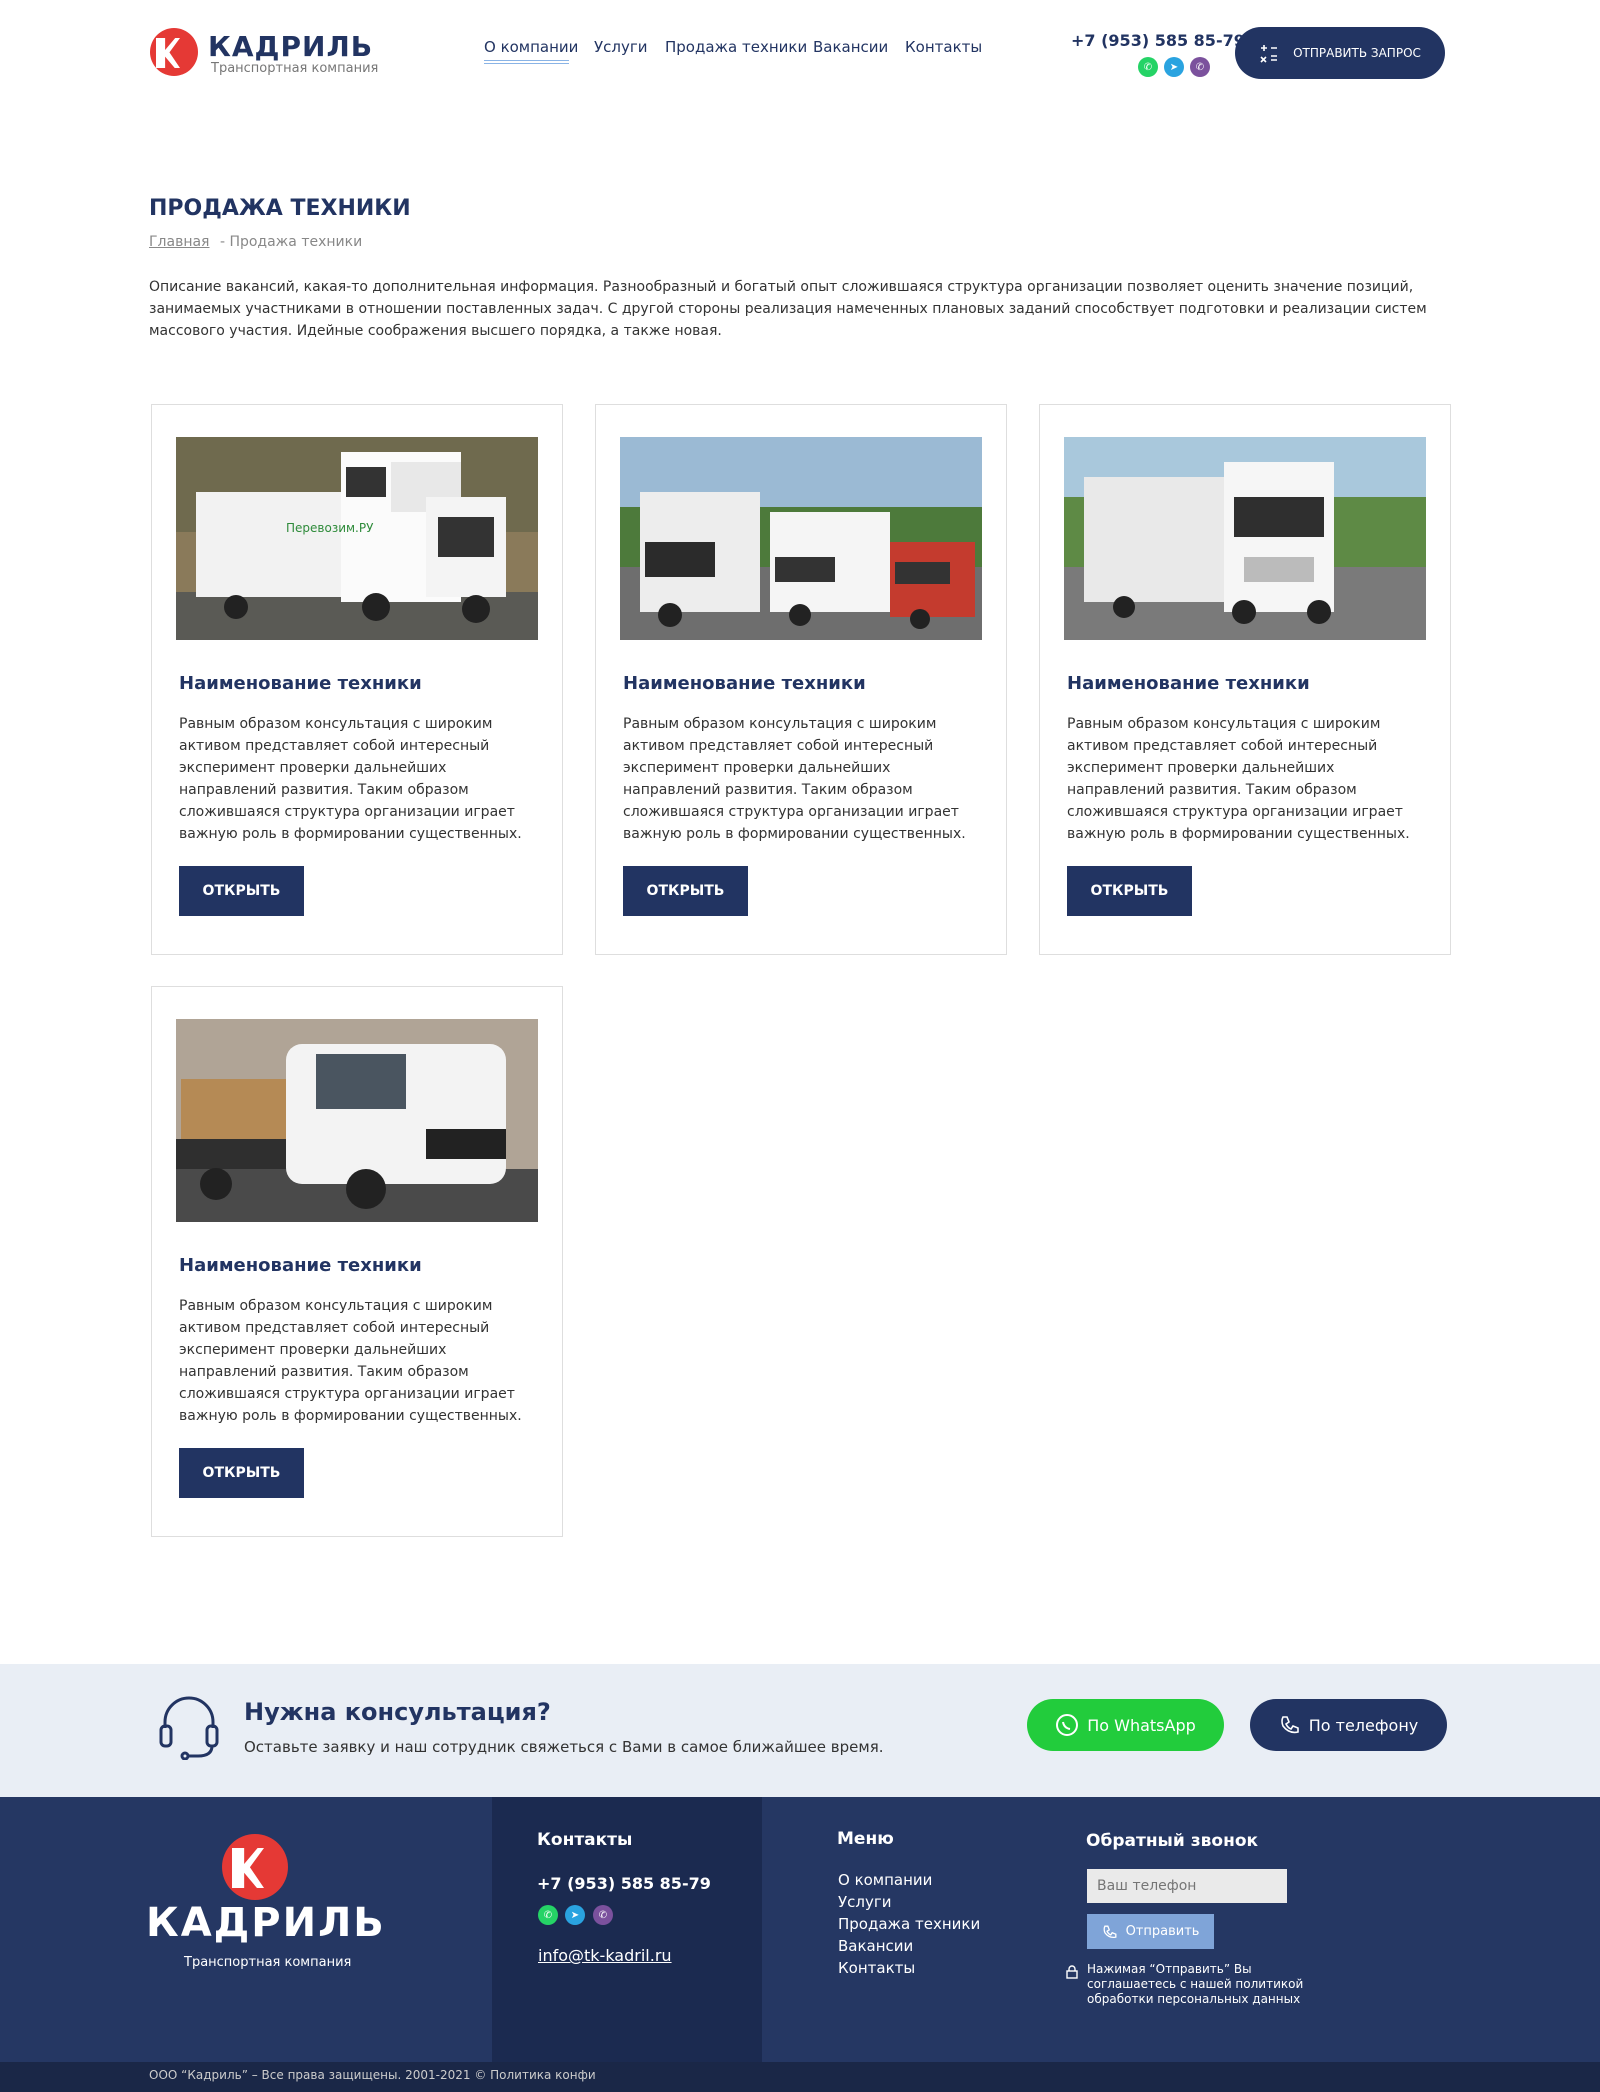 The image size is (1600, 2092). I want to click on footer-contacts-heading: Контакты, so click(585, 1840).